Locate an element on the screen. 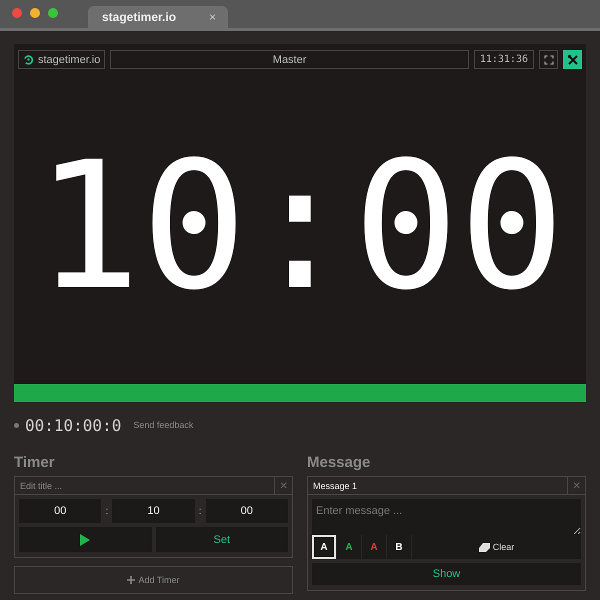 This screenshot has width=600, height=600. tools-icon is located at coordinates (572, 60).